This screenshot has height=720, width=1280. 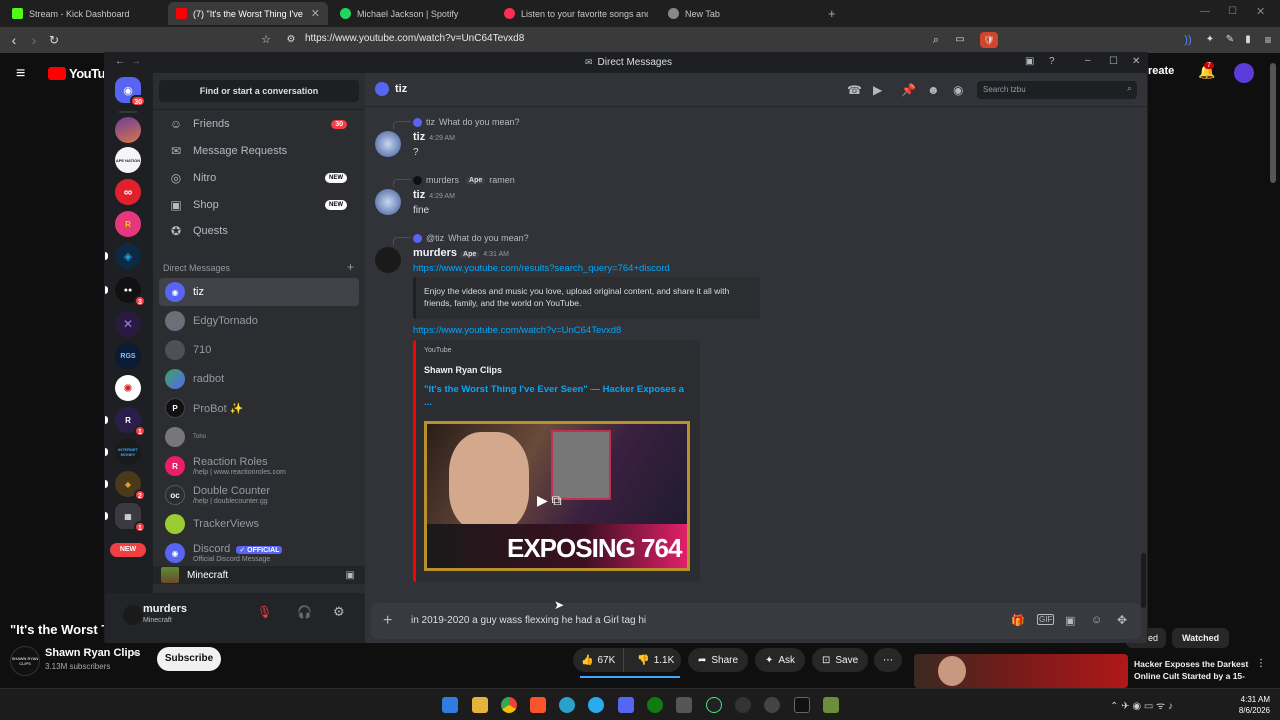 What do you see at coordinates (549, 500) in the screenshot?
I see `play-icon: ▶ ⧉` at bounding box center [549, 500].